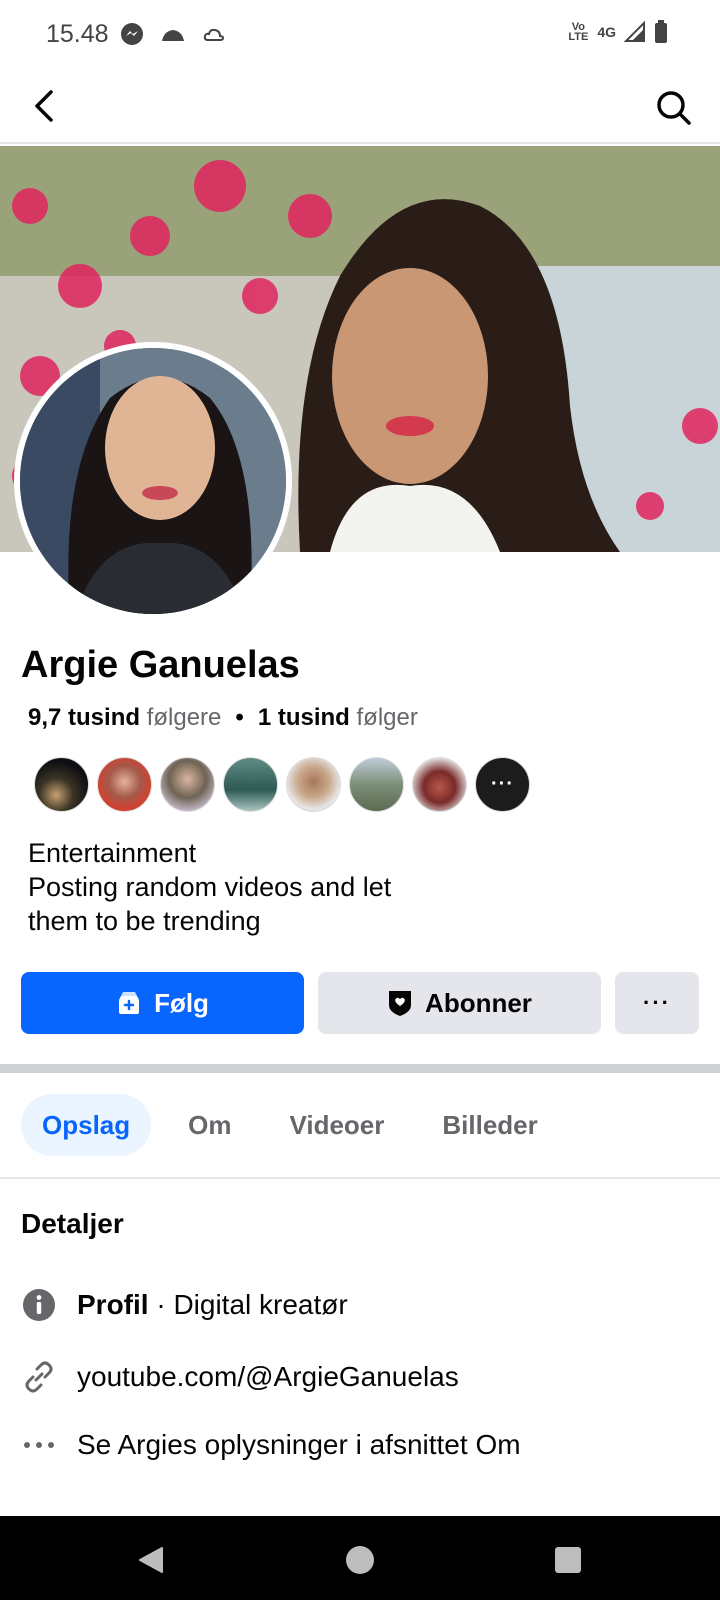 The width and height of the screenshot is (720, 1600). I want to click on bio-line: them to be trending, so click(144, 921).